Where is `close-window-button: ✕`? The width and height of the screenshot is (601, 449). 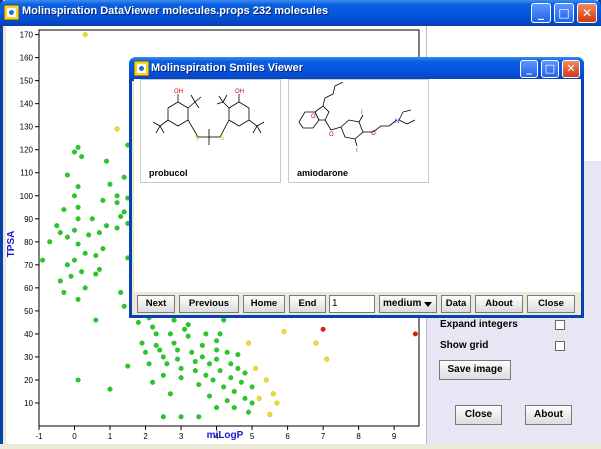
close-window-button: ✕ is located at coordinates (587, 13).